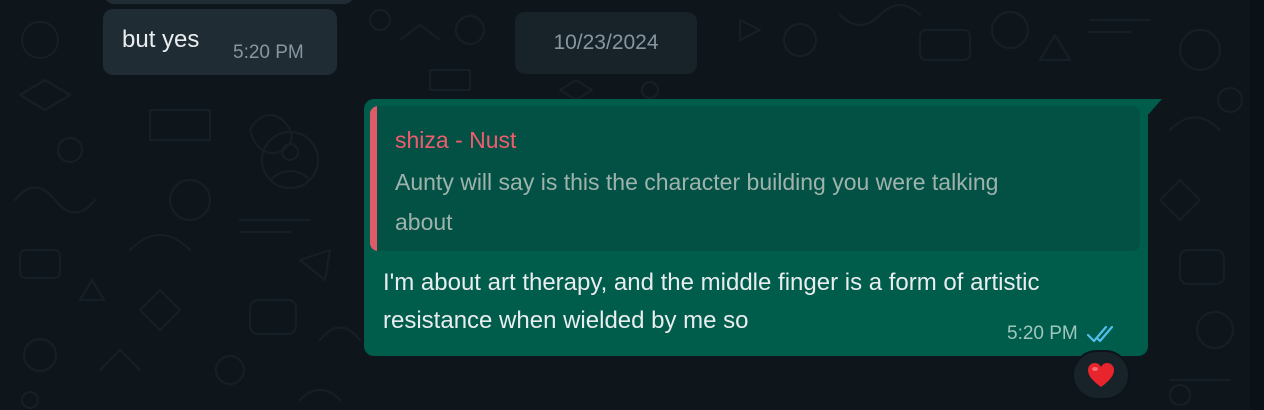  I want to click on date-separator: 10/23/2024, so click(606, 43).